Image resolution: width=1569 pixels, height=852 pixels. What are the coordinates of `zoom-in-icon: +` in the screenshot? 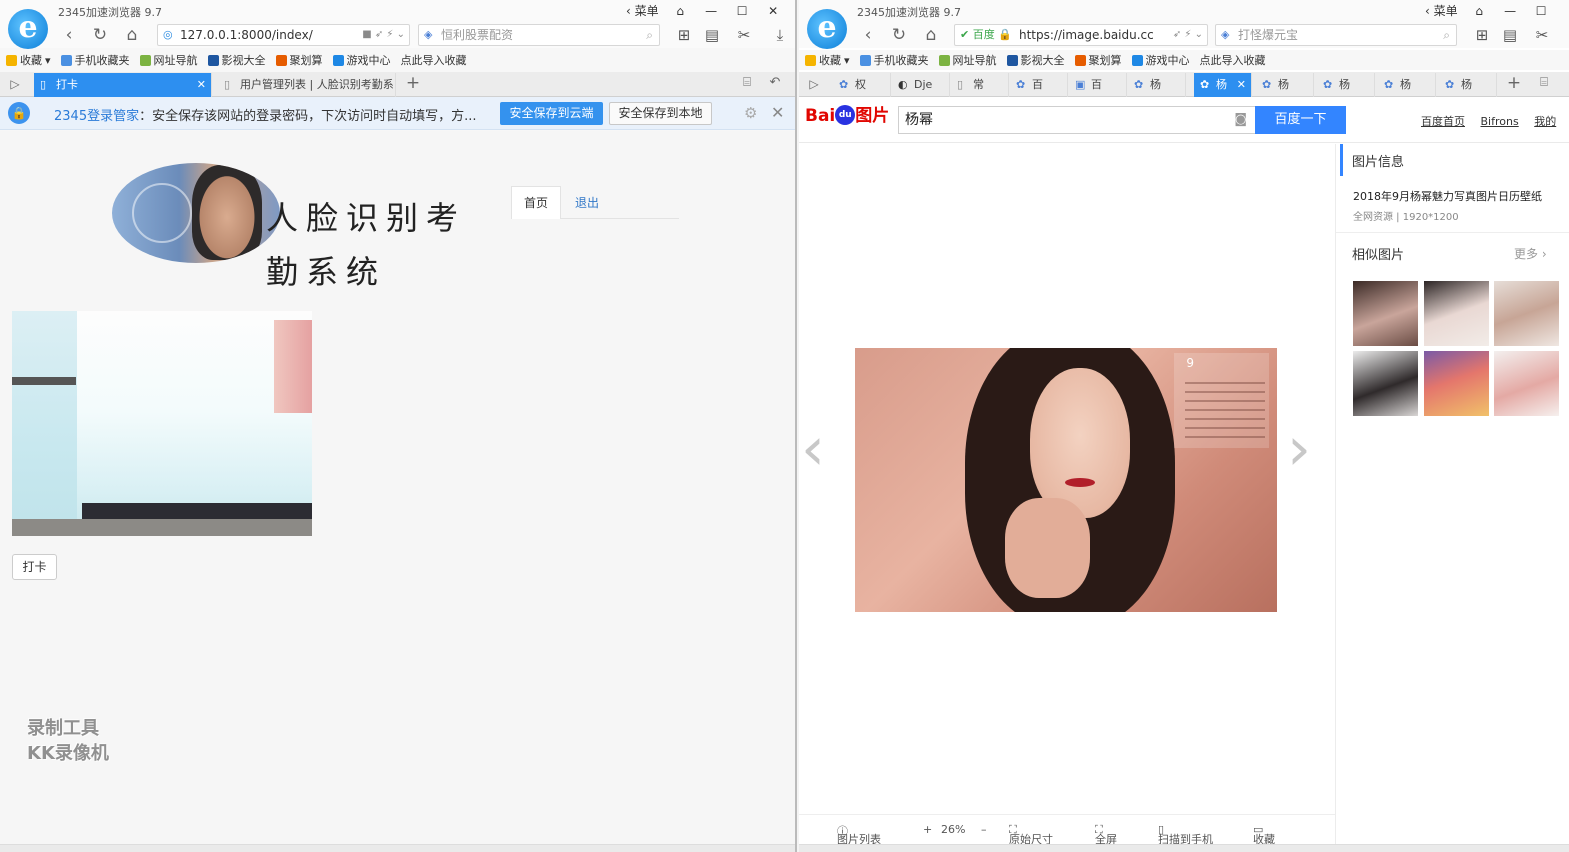 It's located at (927, 829).